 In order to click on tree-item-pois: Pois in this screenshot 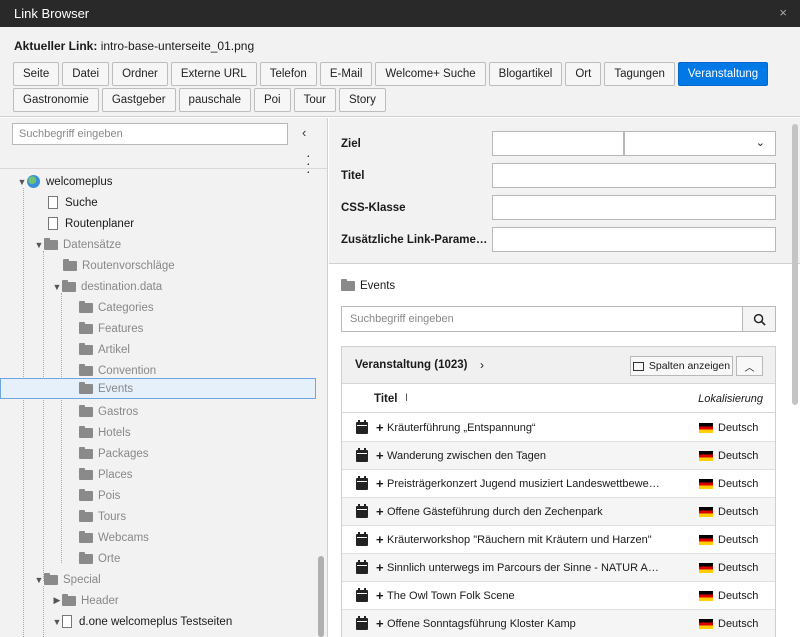, I will do `click(203, 495)`.